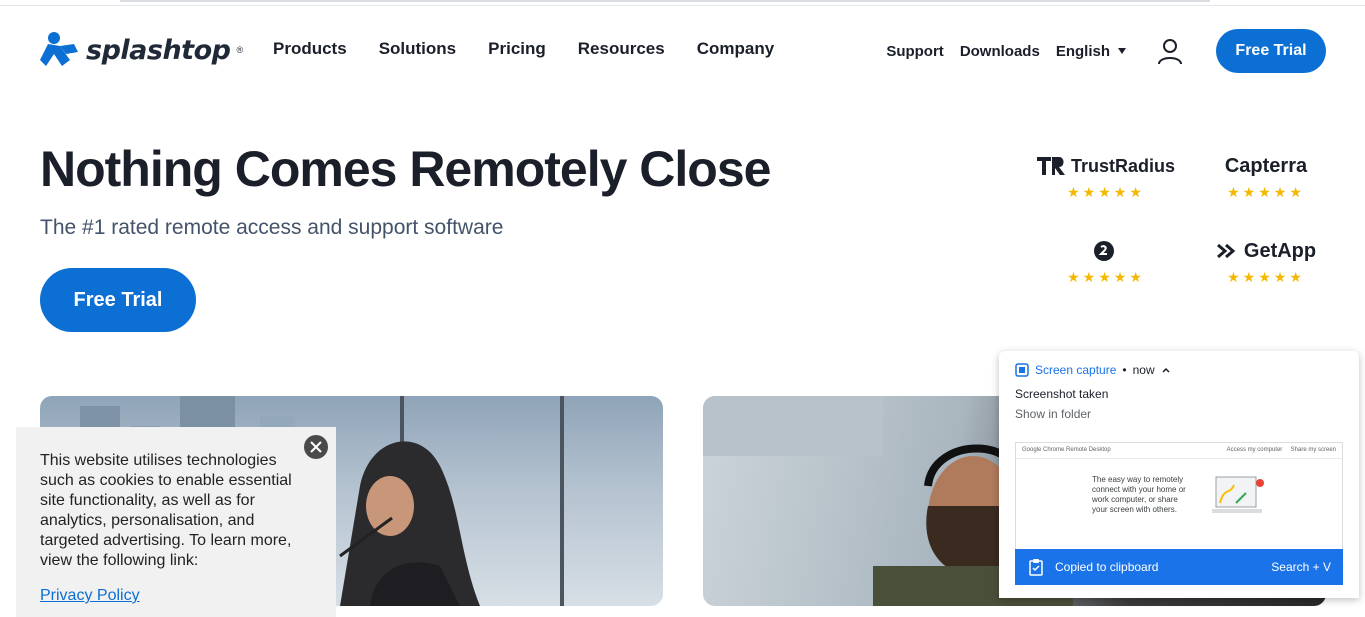  What do you see at coordinates (915, 51) in the screenshot?
I see `support-link: Support` at bounding box center [915, 51].